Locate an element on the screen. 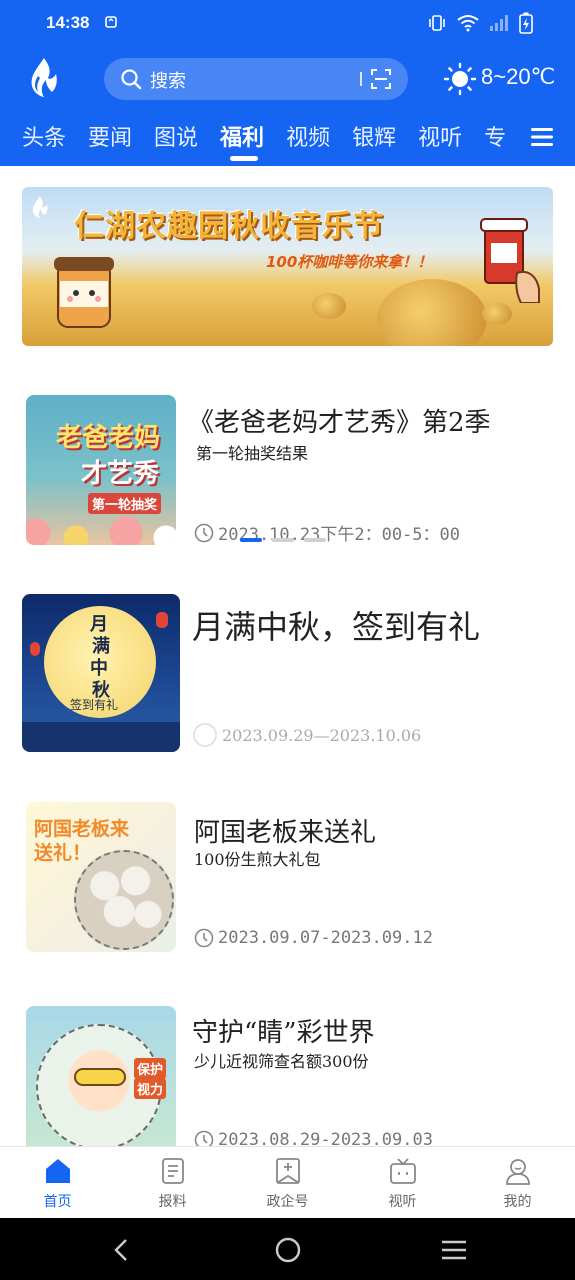 The height and width of the screenshot is (1280, 575). thumb-text: 阿国老板来 is located at coordinates (82, 829).